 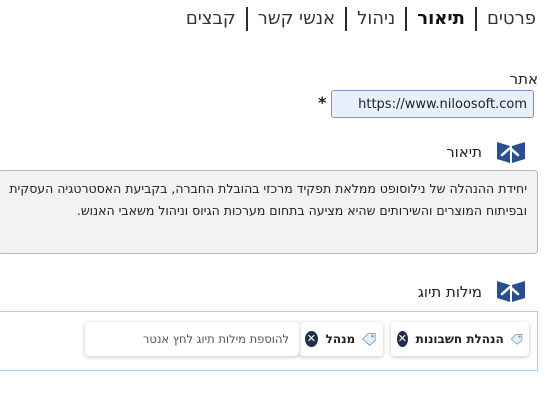 I want to click on tag-label: הנהלת חשבונות, so click(x=459, y=339).